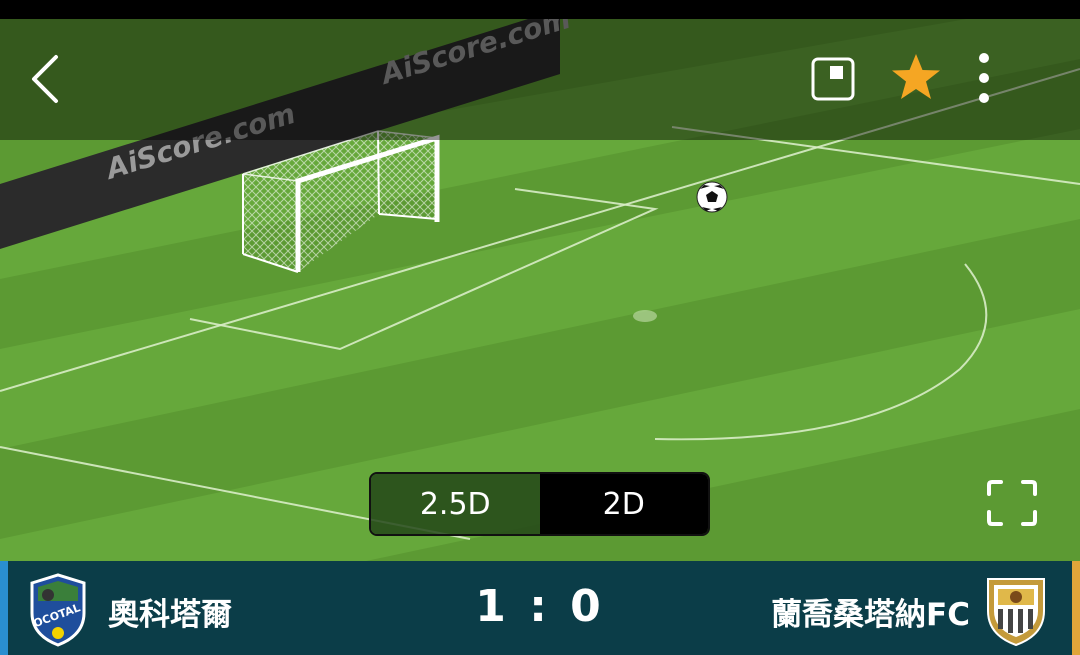 The image size is (1080, 655). I want to click on away-accent, so click(1076, 608).